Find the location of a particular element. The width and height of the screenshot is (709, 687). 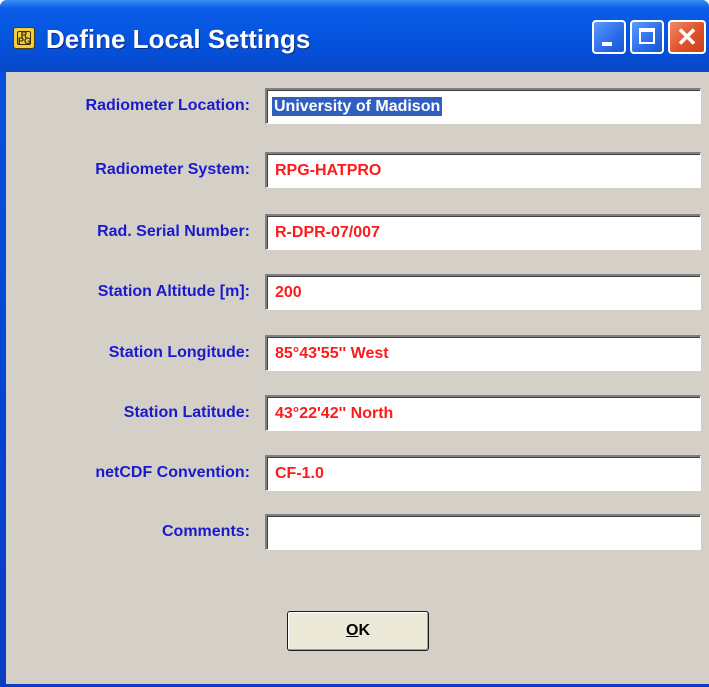

title-bar: R PG Define Local Settings ✕ is located at coordinates (354, 36).